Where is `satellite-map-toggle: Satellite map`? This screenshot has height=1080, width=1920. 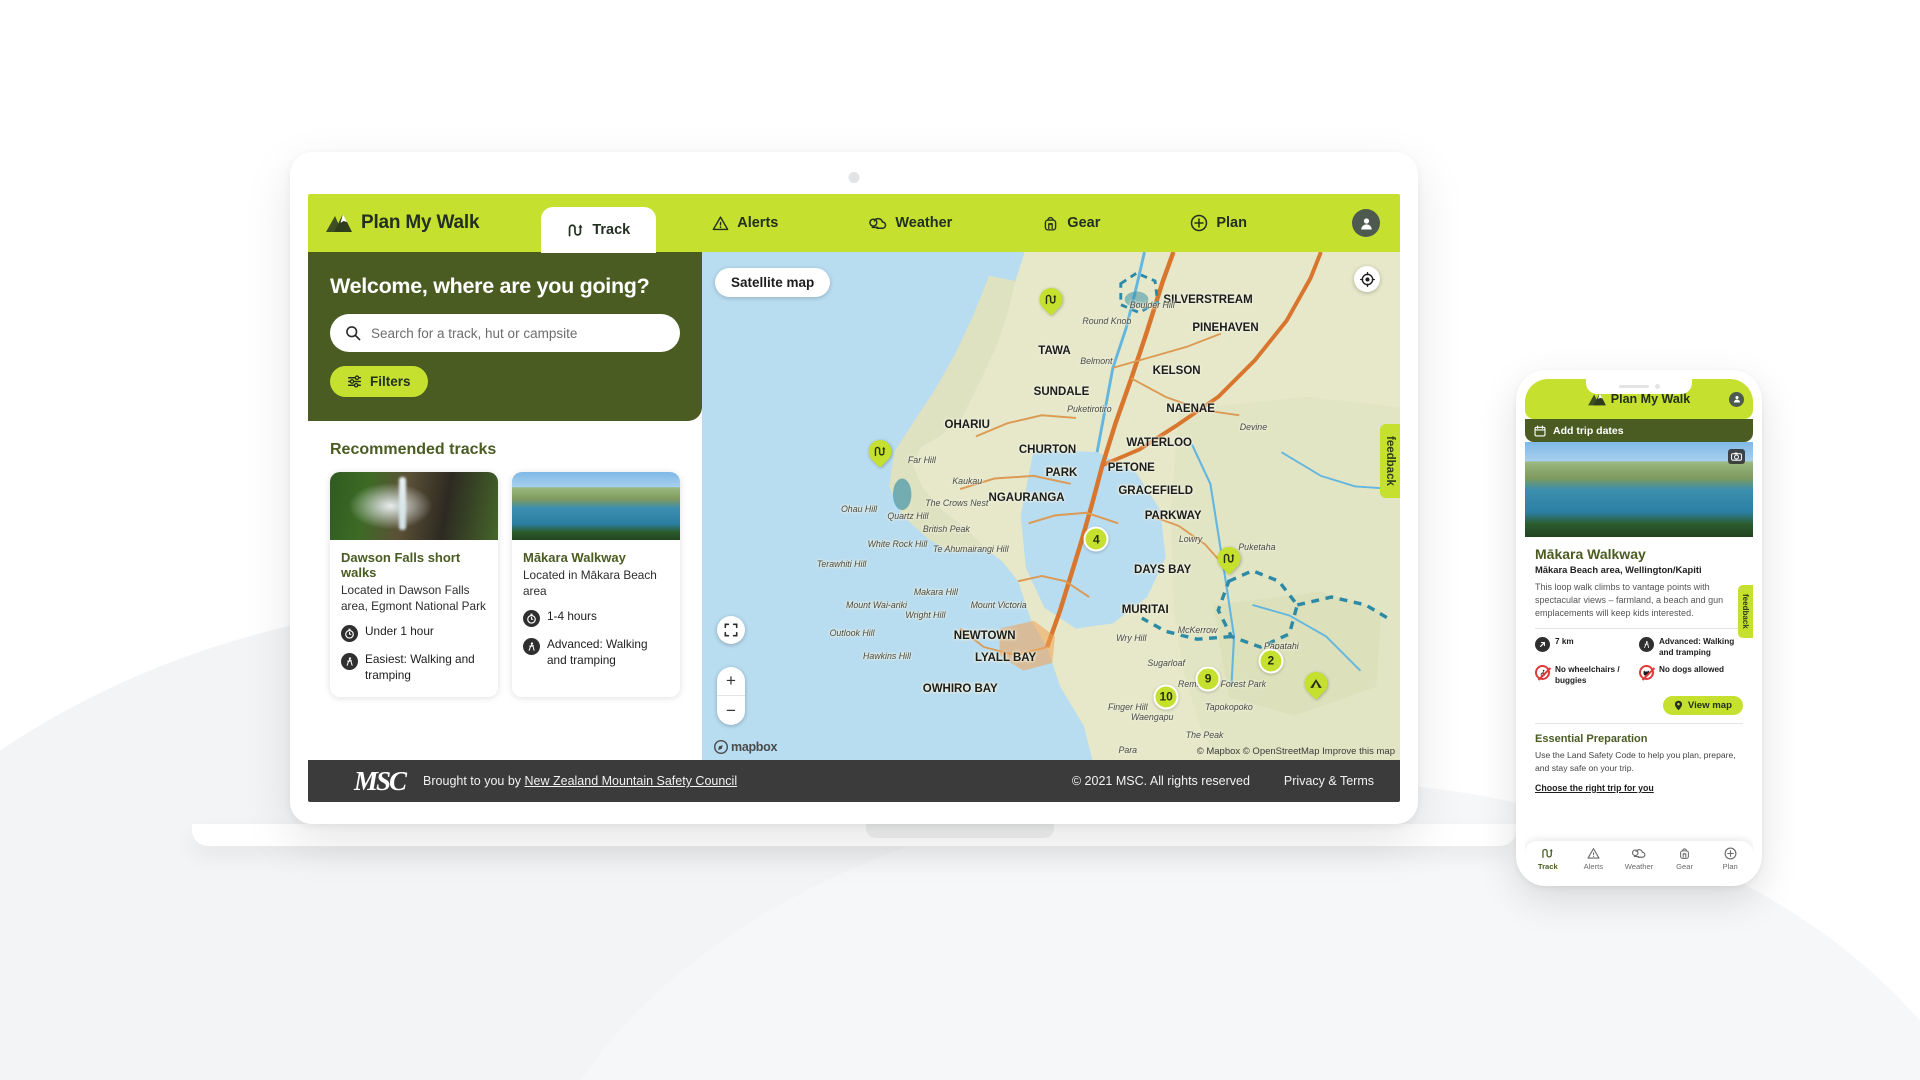 satellite-map-toggle: Satellite map is located at coordinates (773, 282).